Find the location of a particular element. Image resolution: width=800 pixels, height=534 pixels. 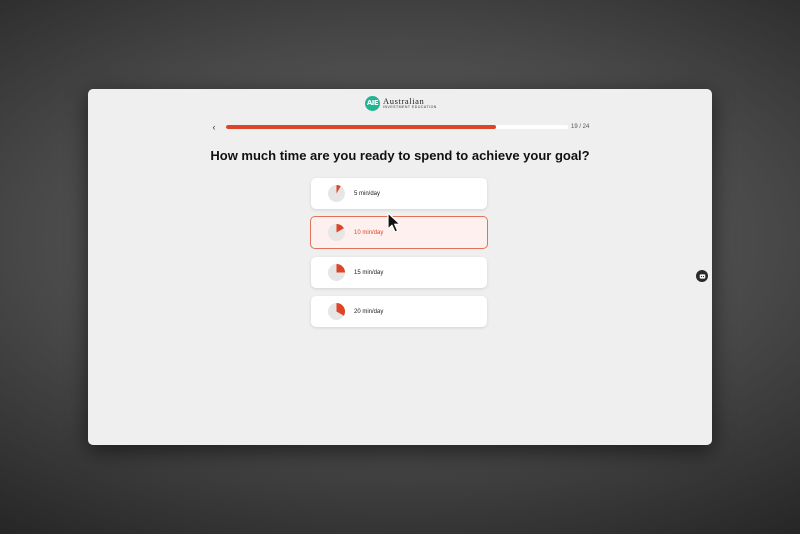

option-20-min: 20 min/day is located at coordinates (399, 311).